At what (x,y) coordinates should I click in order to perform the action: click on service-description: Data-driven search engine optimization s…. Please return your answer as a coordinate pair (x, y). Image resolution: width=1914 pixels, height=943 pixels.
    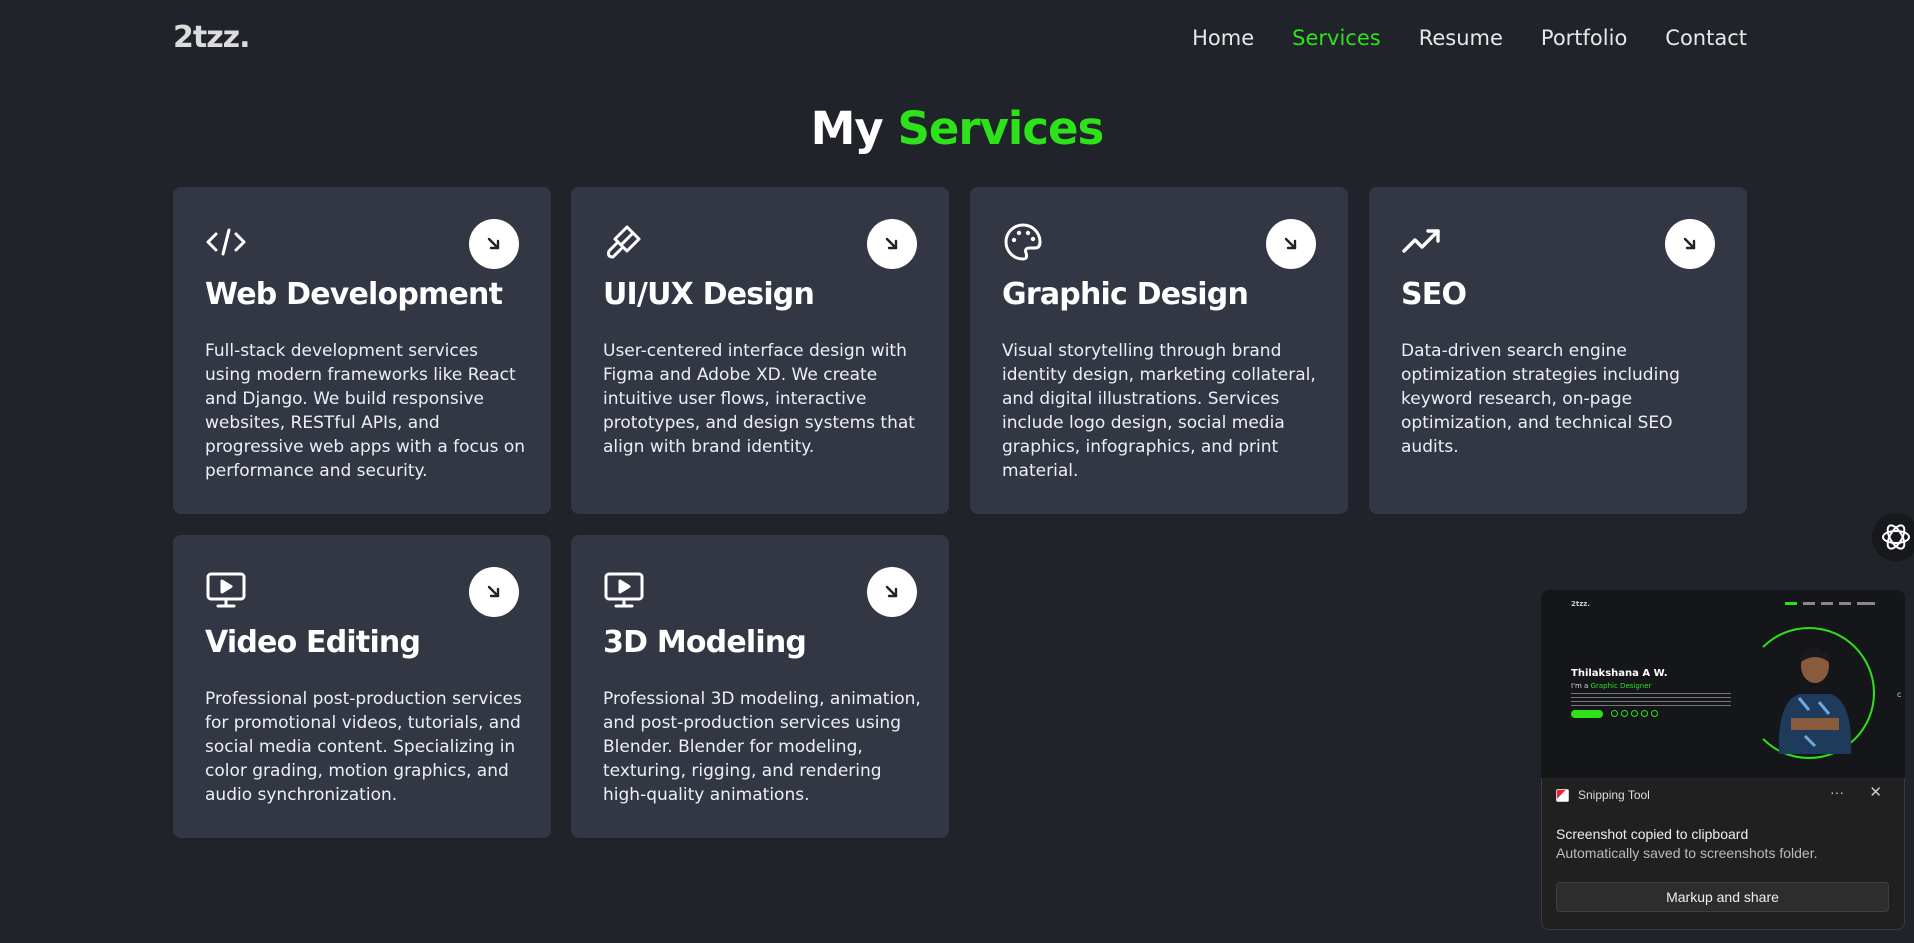
    Looking at the image, I should click on (1540, 399).